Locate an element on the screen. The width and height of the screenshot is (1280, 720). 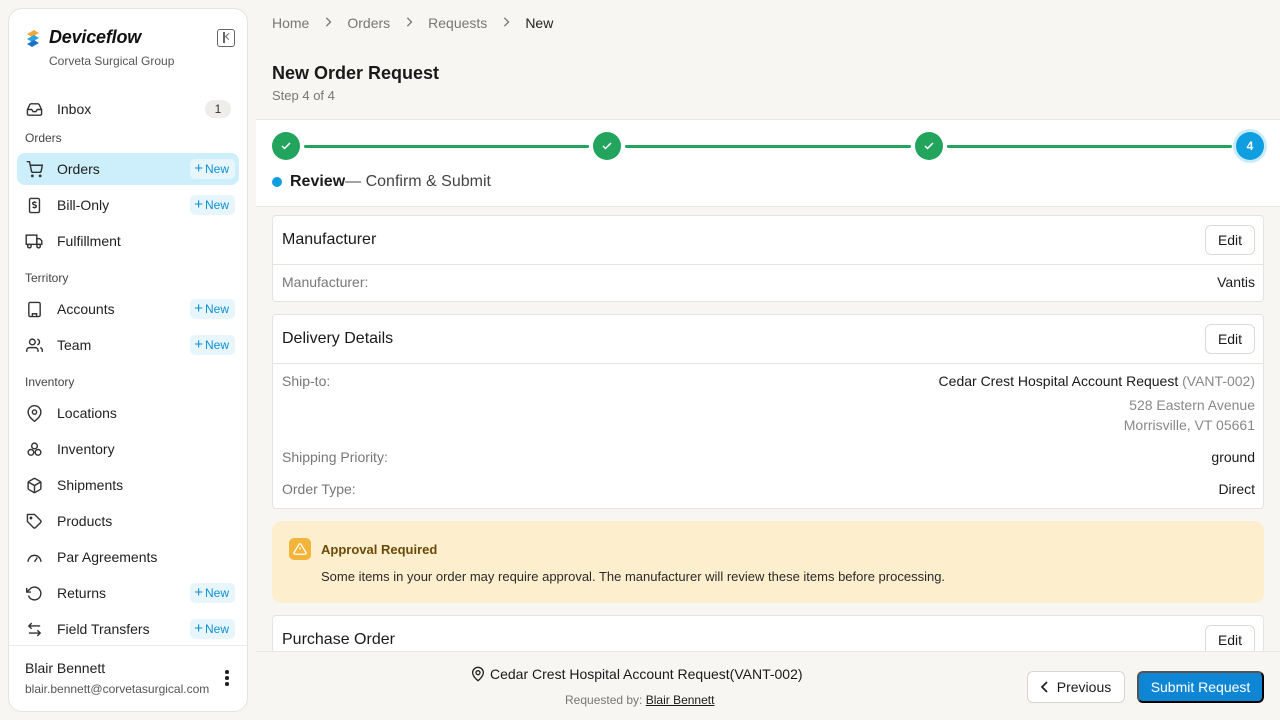
detail-row: Manufacturer: Vantis is located at coordinates (768, 281).